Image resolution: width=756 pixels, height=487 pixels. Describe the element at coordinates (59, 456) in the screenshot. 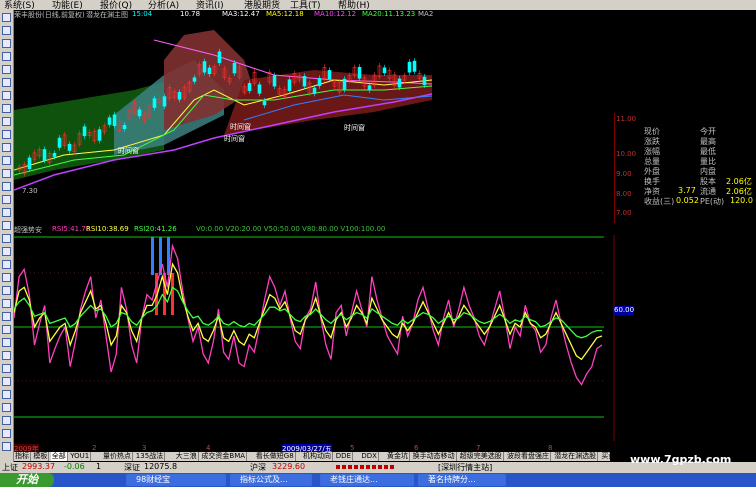

I see `indicator-tab: 全部` at that location.